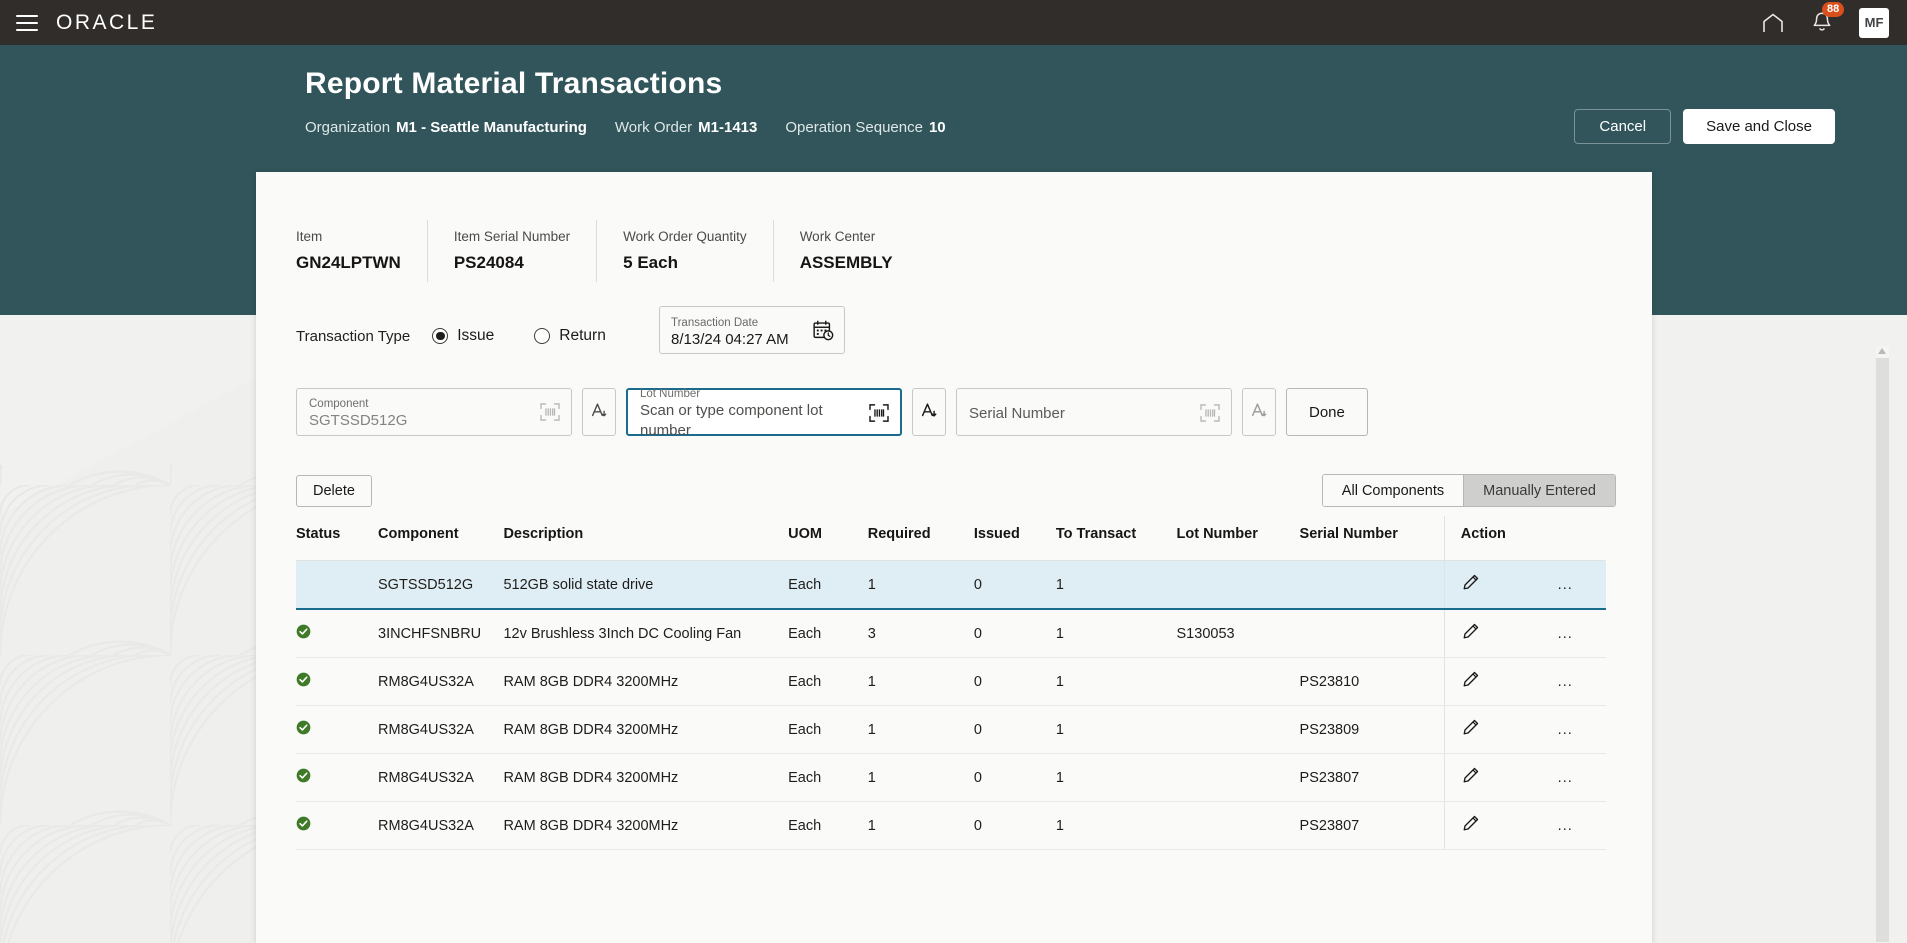  What do you see at coordinates (582, 335) in the screenshot?
I see `radio-return-label: Return` at bounding box center [582, 335].